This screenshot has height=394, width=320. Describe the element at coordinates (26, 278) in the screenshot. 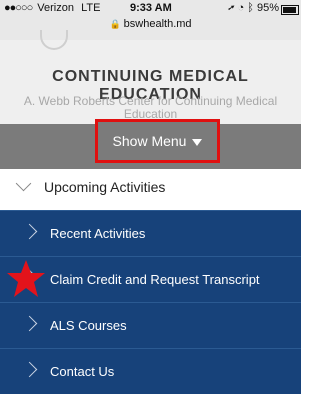

I see `red-star-marker-icon` at that location.